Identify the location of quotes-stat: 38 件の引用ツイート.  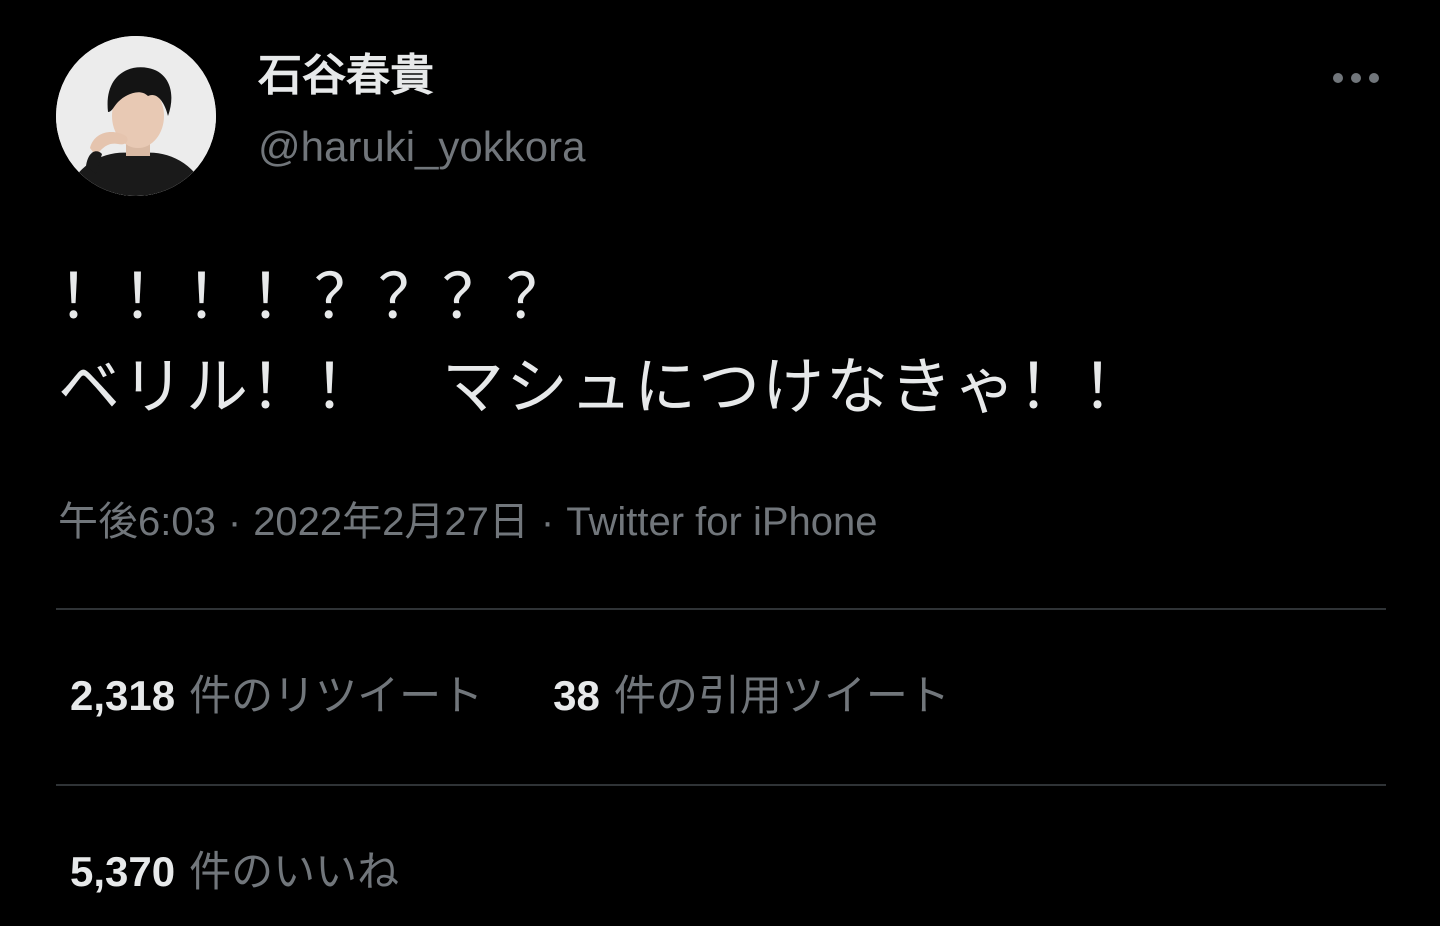
(751, 696).